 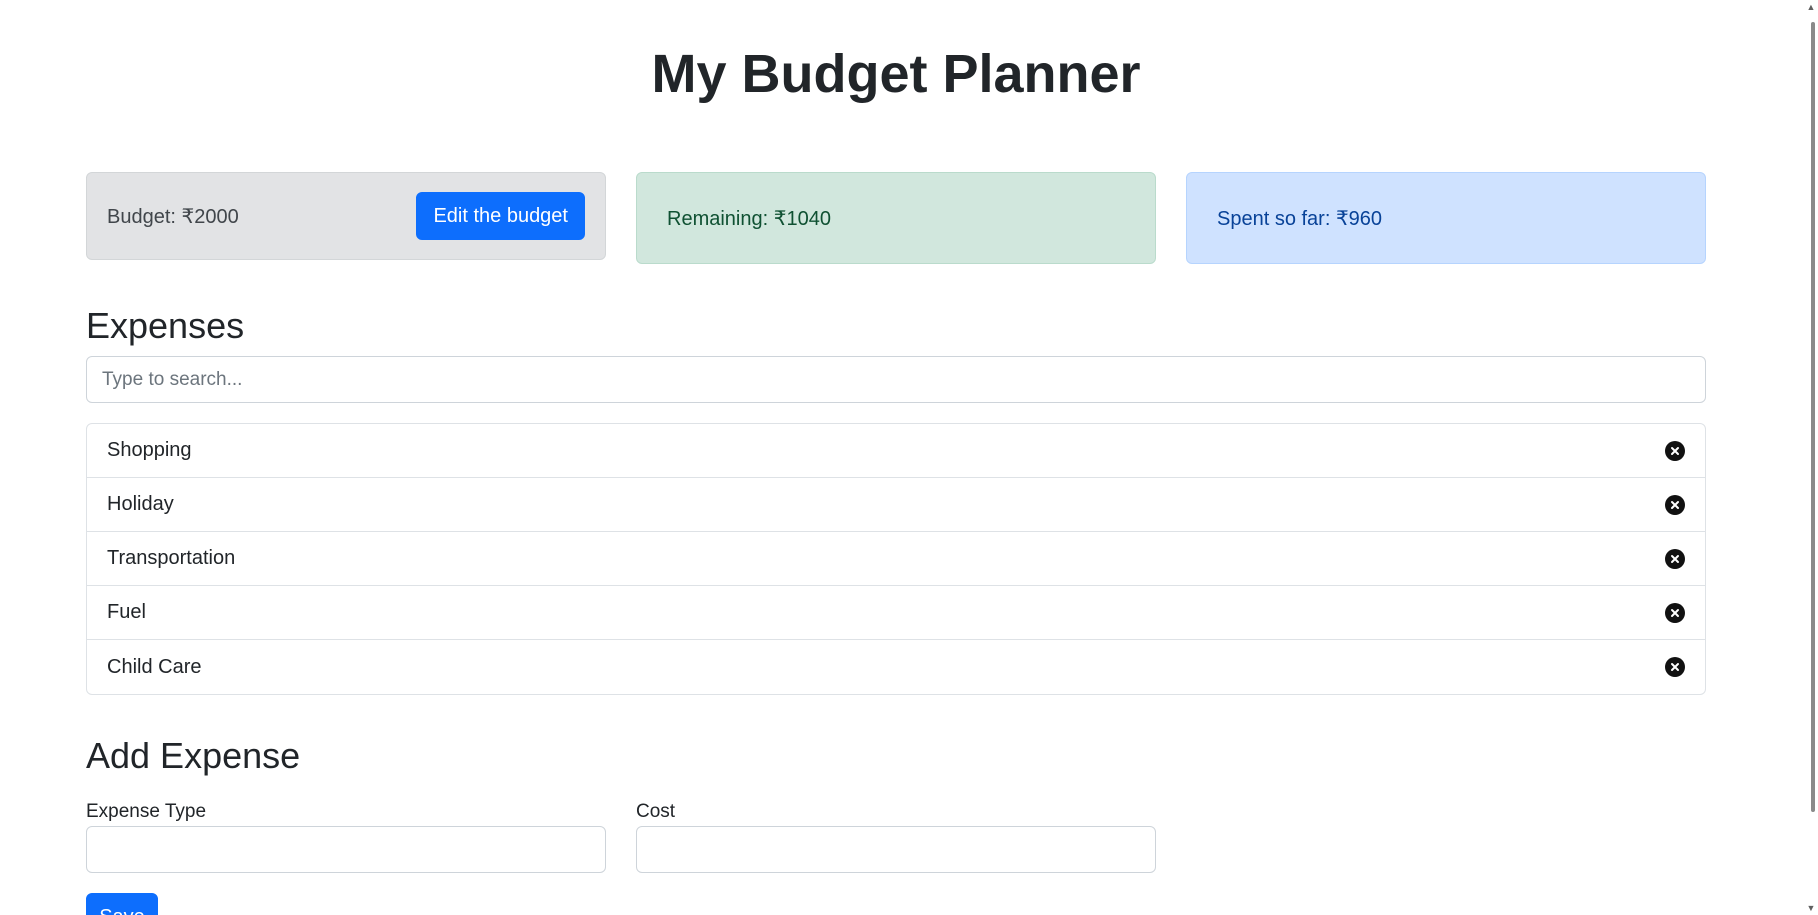 What do you see at coordinates (154, 666) in the screenshot?
I see `expense-name: Child Care` at bounding box center [154, 666].